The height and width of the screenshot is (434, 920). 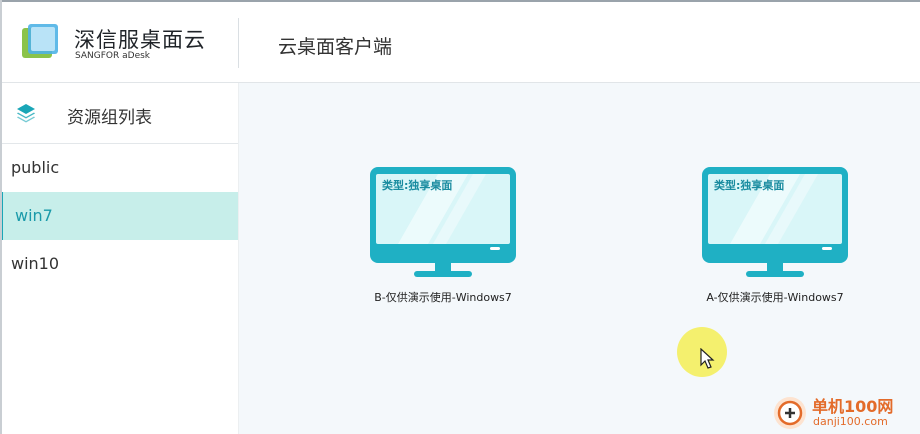 What do you see at coordinates (790, 413) in the screenshot?
I see `watermark-logo-icon` at bounding box center [790, 413].